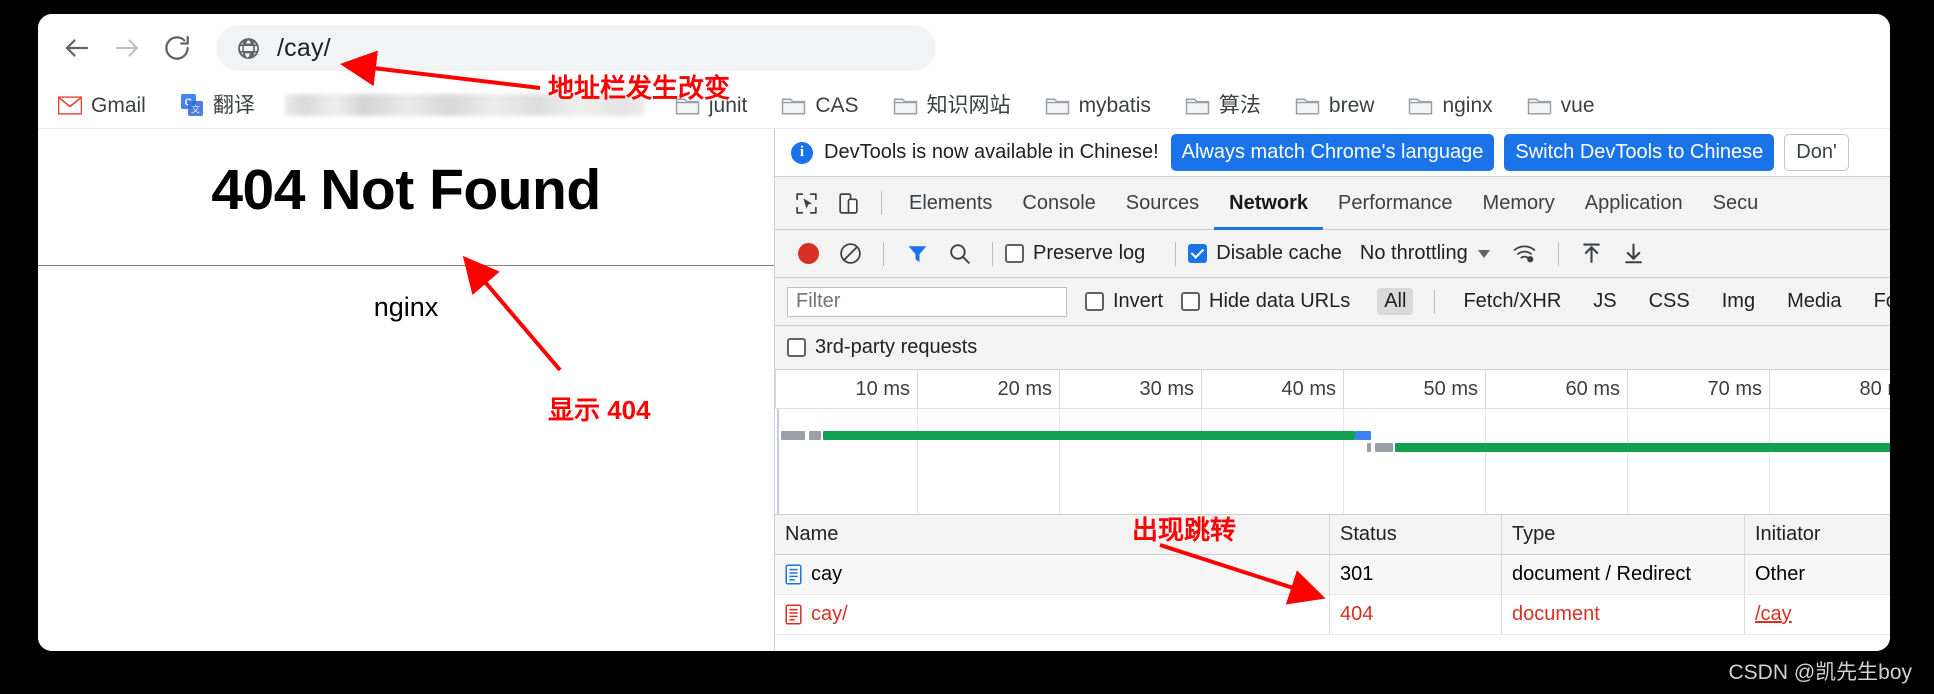 This screenshot has width=1934, height=694. Describe the element at coordinates (796, 347) in the screenshot. I see `third-party-requests-checkbox` at that location.